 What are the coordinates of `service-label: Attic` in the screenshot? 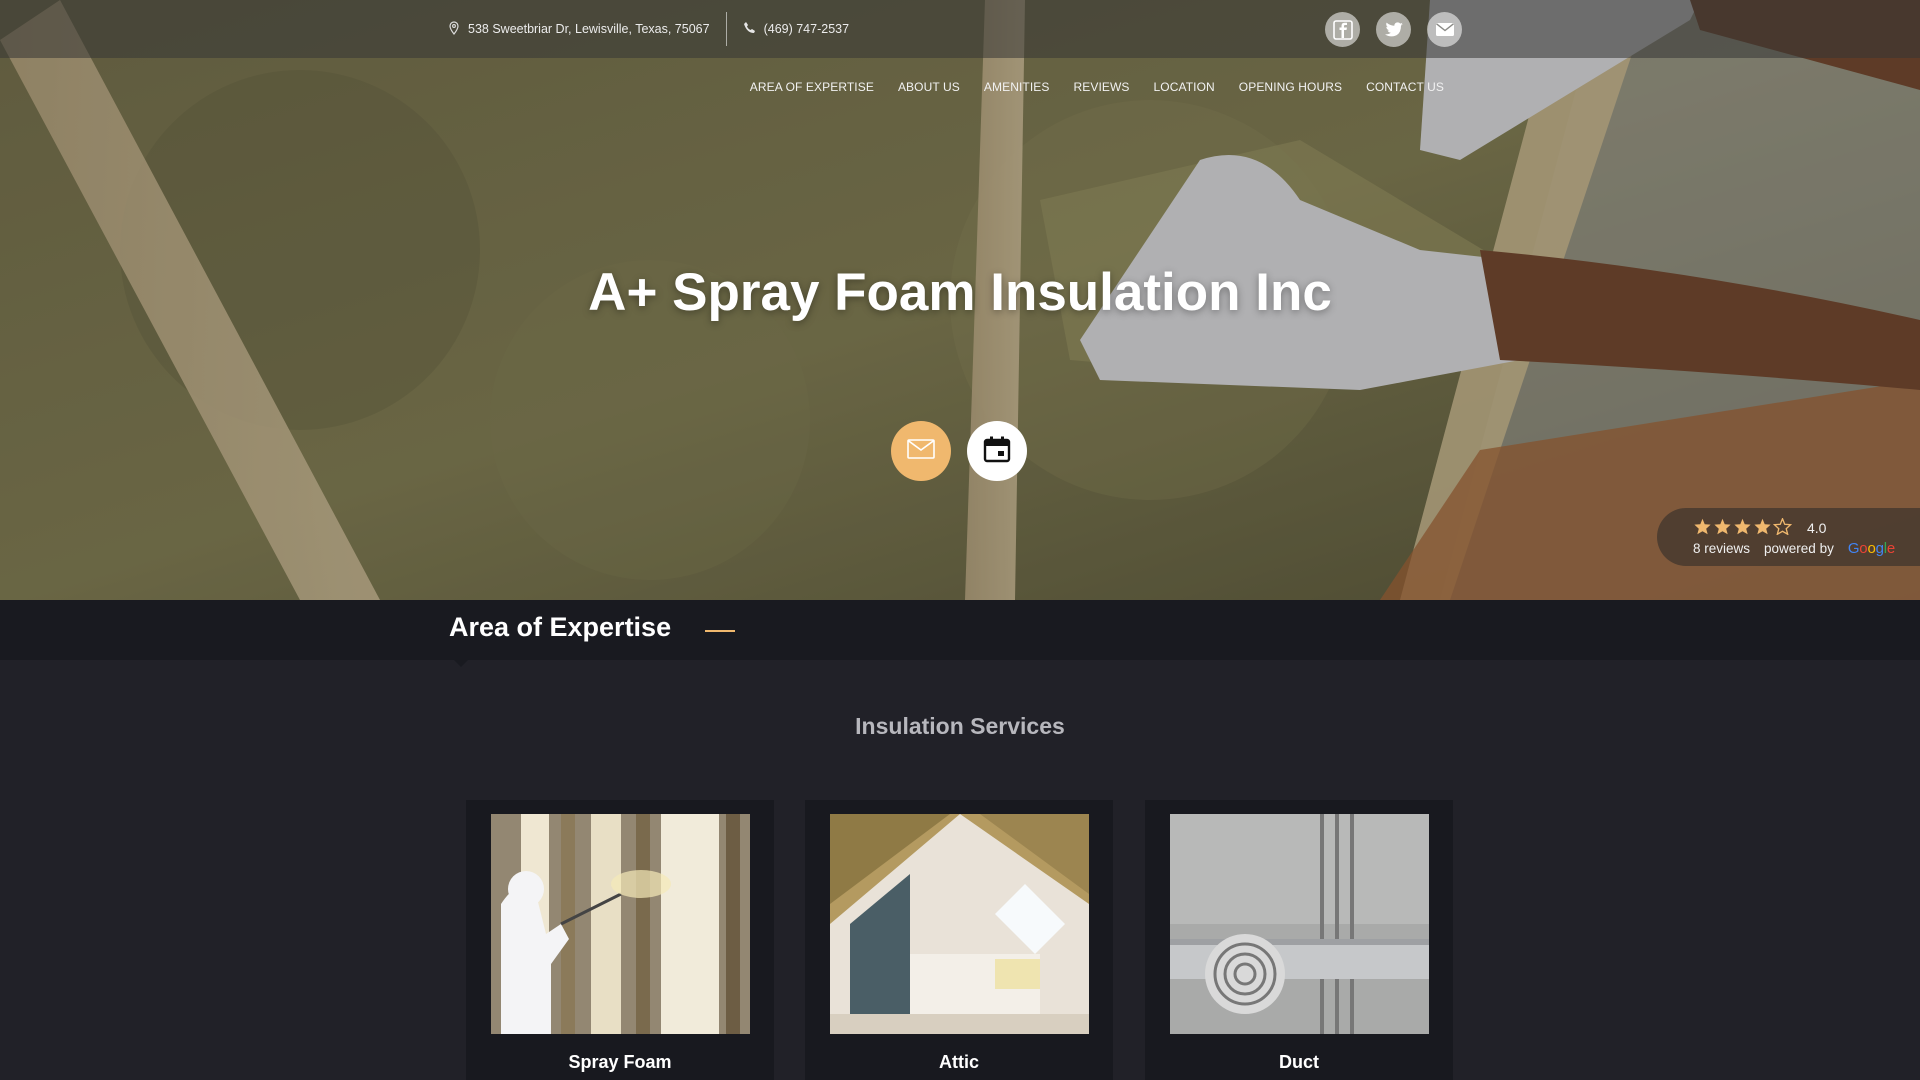 It's located at (959, 1062).